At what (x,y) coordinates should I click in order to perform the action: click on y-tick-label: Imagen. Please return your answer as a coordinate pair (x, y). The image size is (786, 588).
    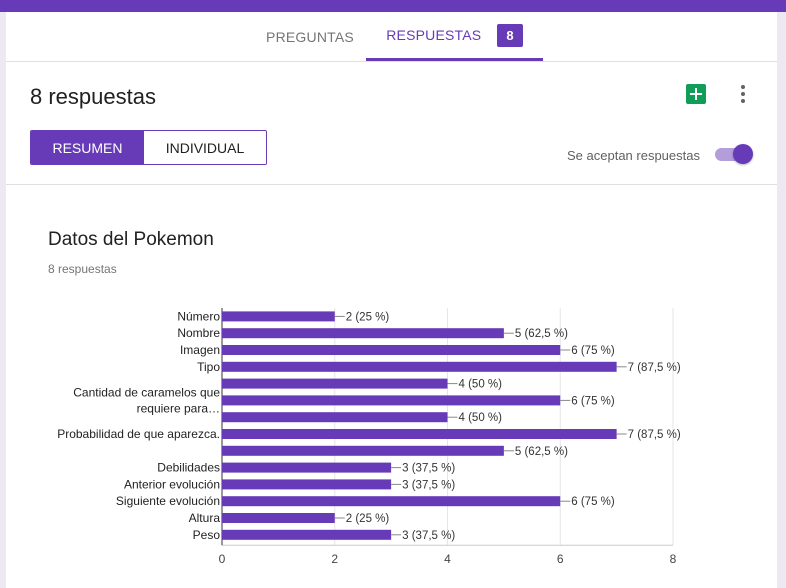
    Looking at the image, I should click on (200, 350).